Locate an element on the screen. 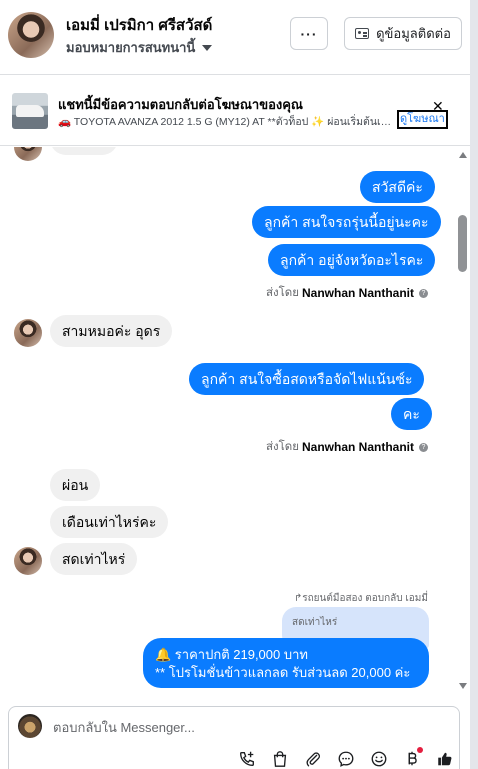 Image resolution: width=478 pixels, height=769 pixels. contact-avatar is located at coordinates (31, 35).